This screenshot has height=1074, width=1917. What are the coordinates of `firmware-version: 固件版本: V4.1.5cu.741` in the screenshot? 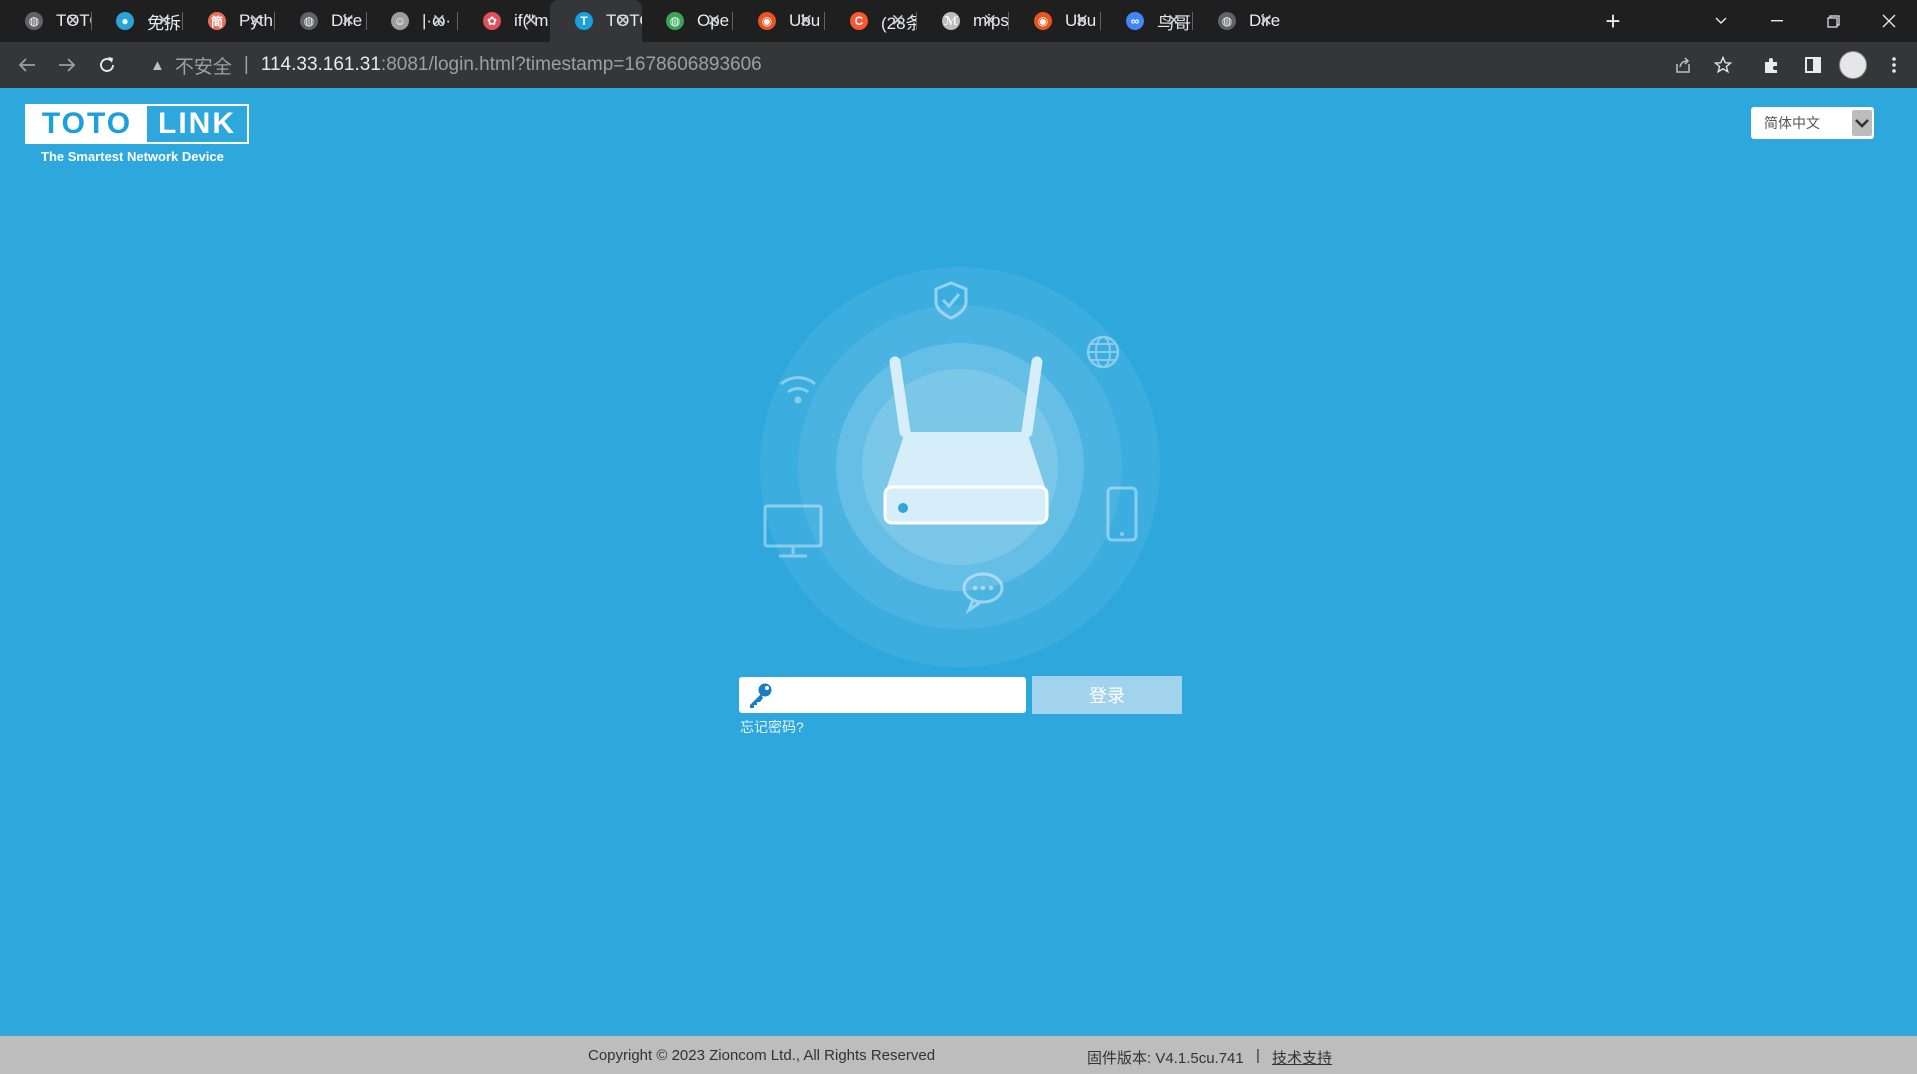 It's located at (1165, 1058).